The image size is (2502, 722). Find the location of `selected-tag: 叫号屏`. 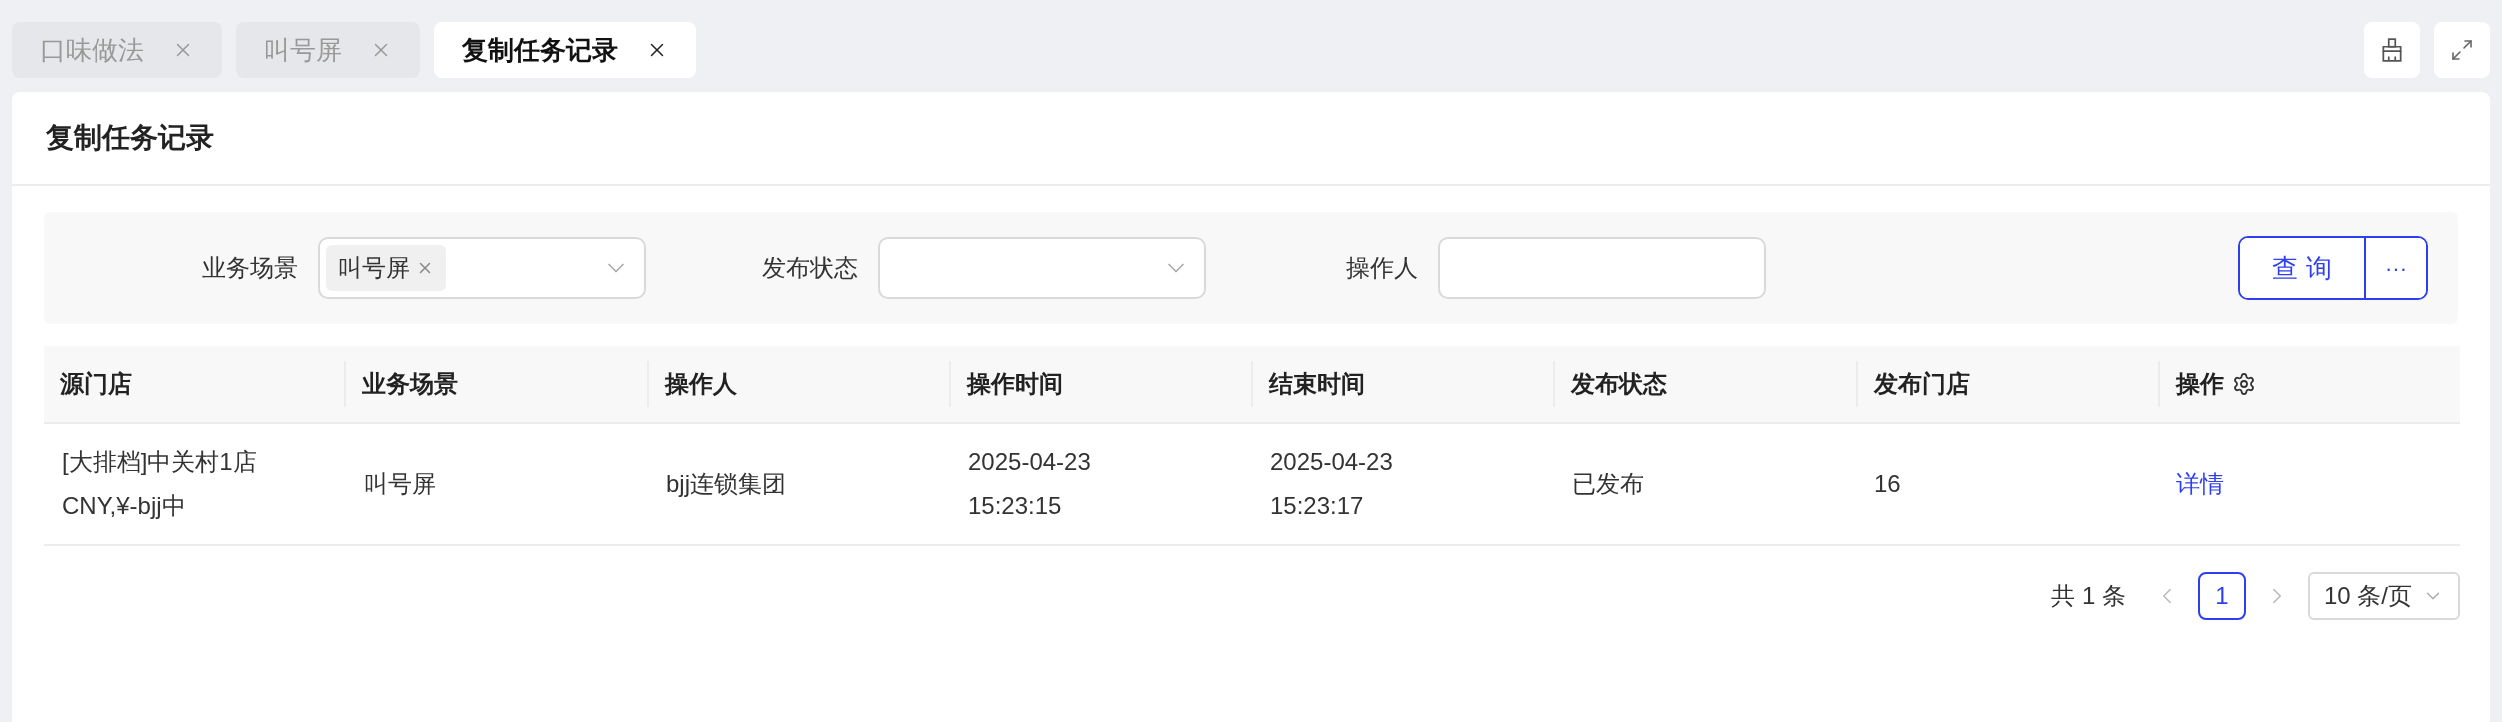

selected-tag: 叫号屏 is located at coordinates (386, 268).